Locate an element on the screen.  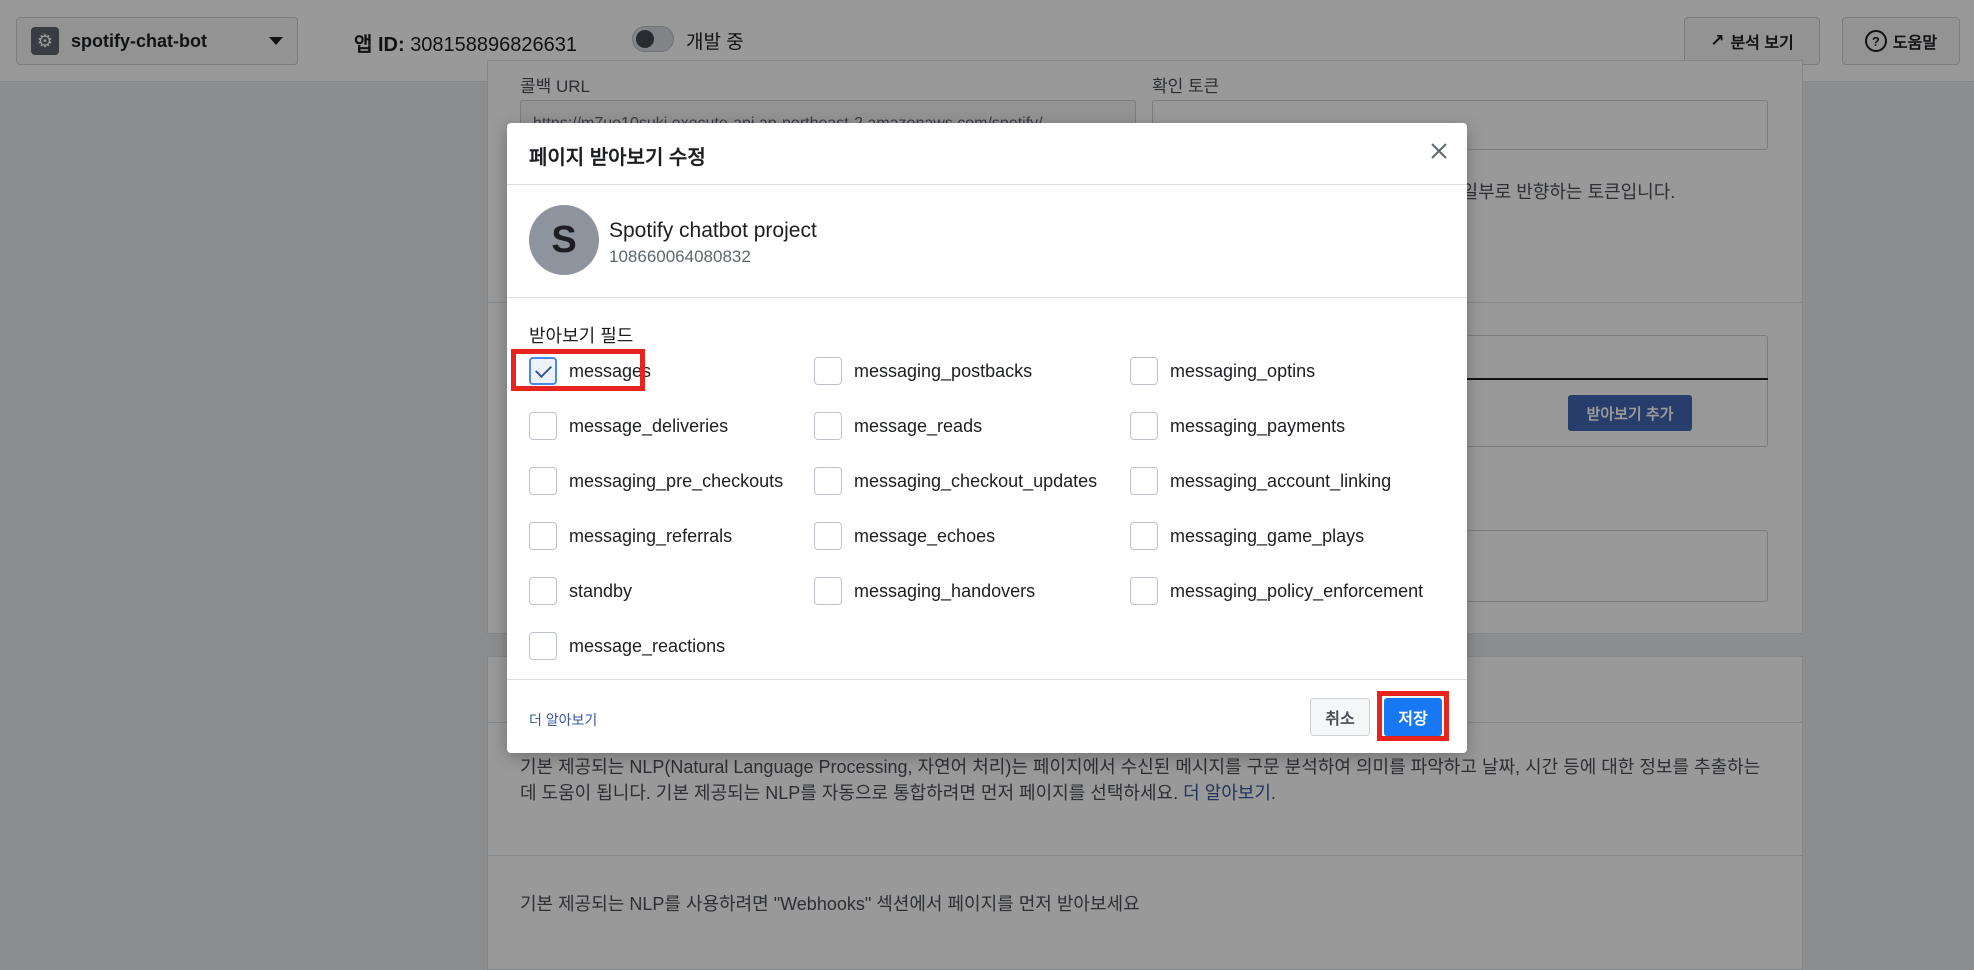
field-label: messaging_account_linking is located at coordinates (1281, 480).